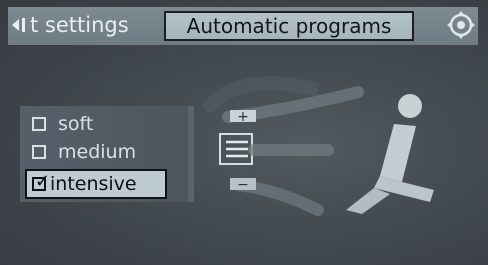 This screenshot has height=265, width=488. Describe the element at coordinates (23, 25) in the screenshot. I see `arrow-bar-icon` at that location.